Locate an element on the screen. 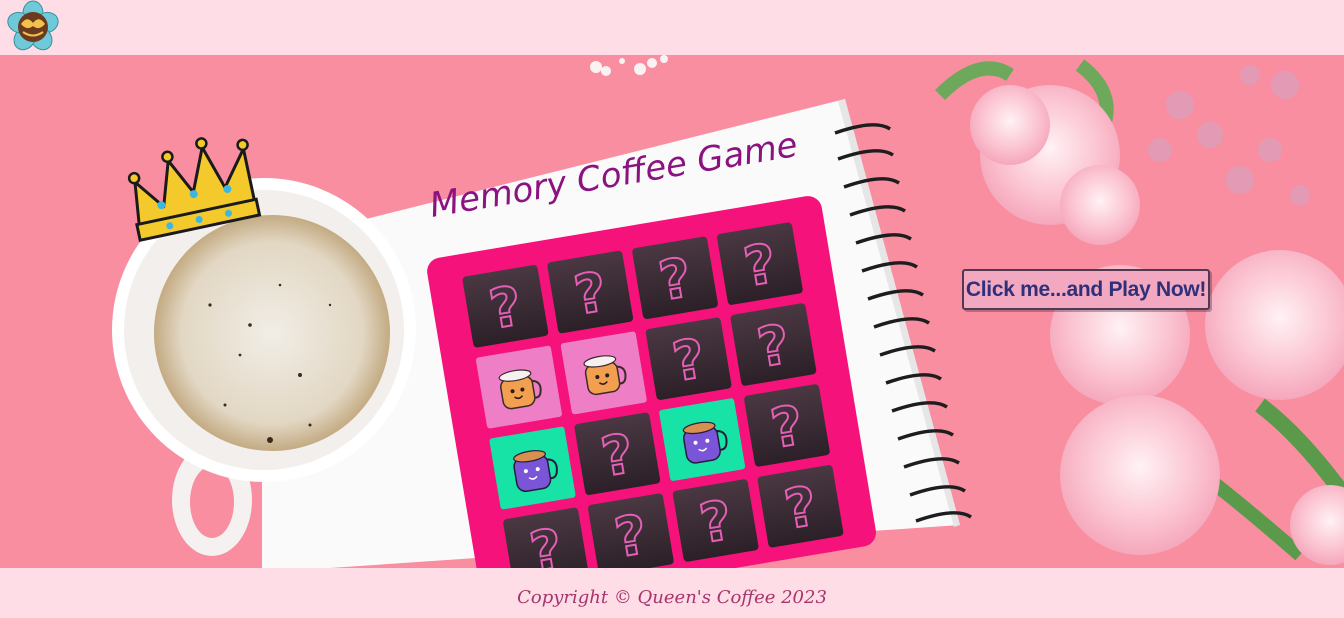  play-now-button: Click me...and Play Now! is located at coordinates (1086, 289).